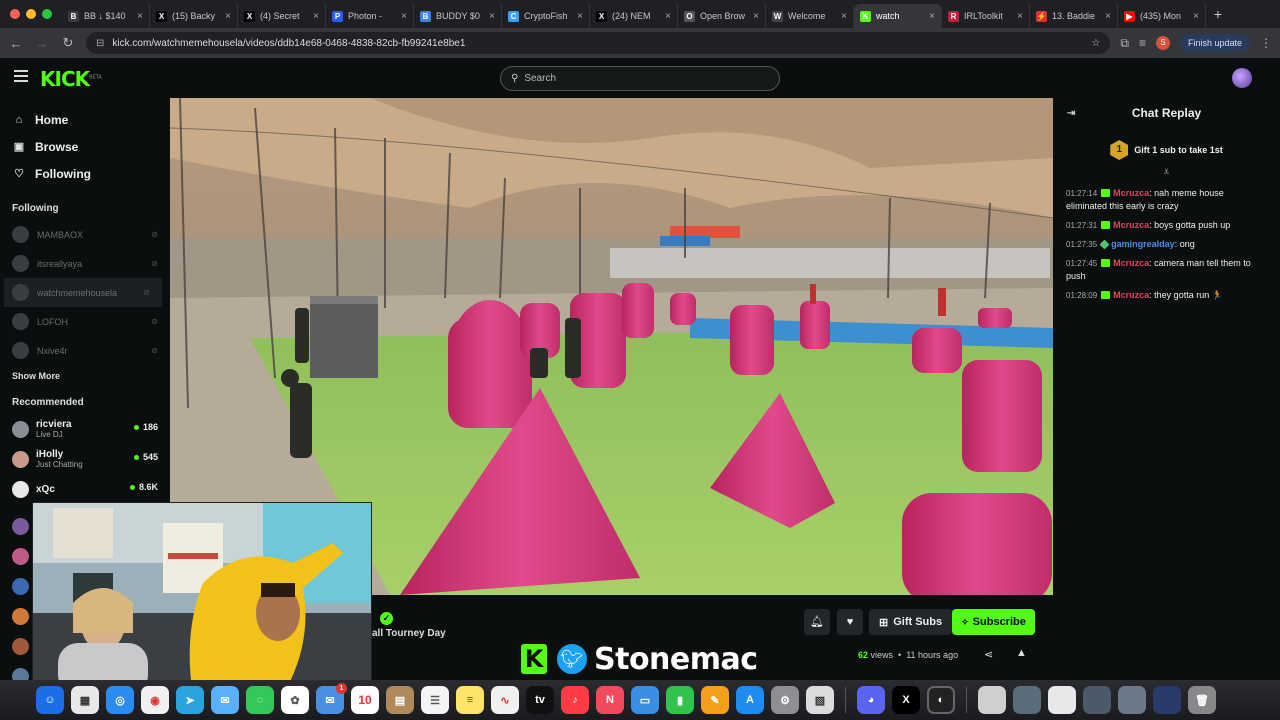  Describe the element at coordinates (1214, 43) in the screenshot. I see `finish-update-button: Finish update` at that location.